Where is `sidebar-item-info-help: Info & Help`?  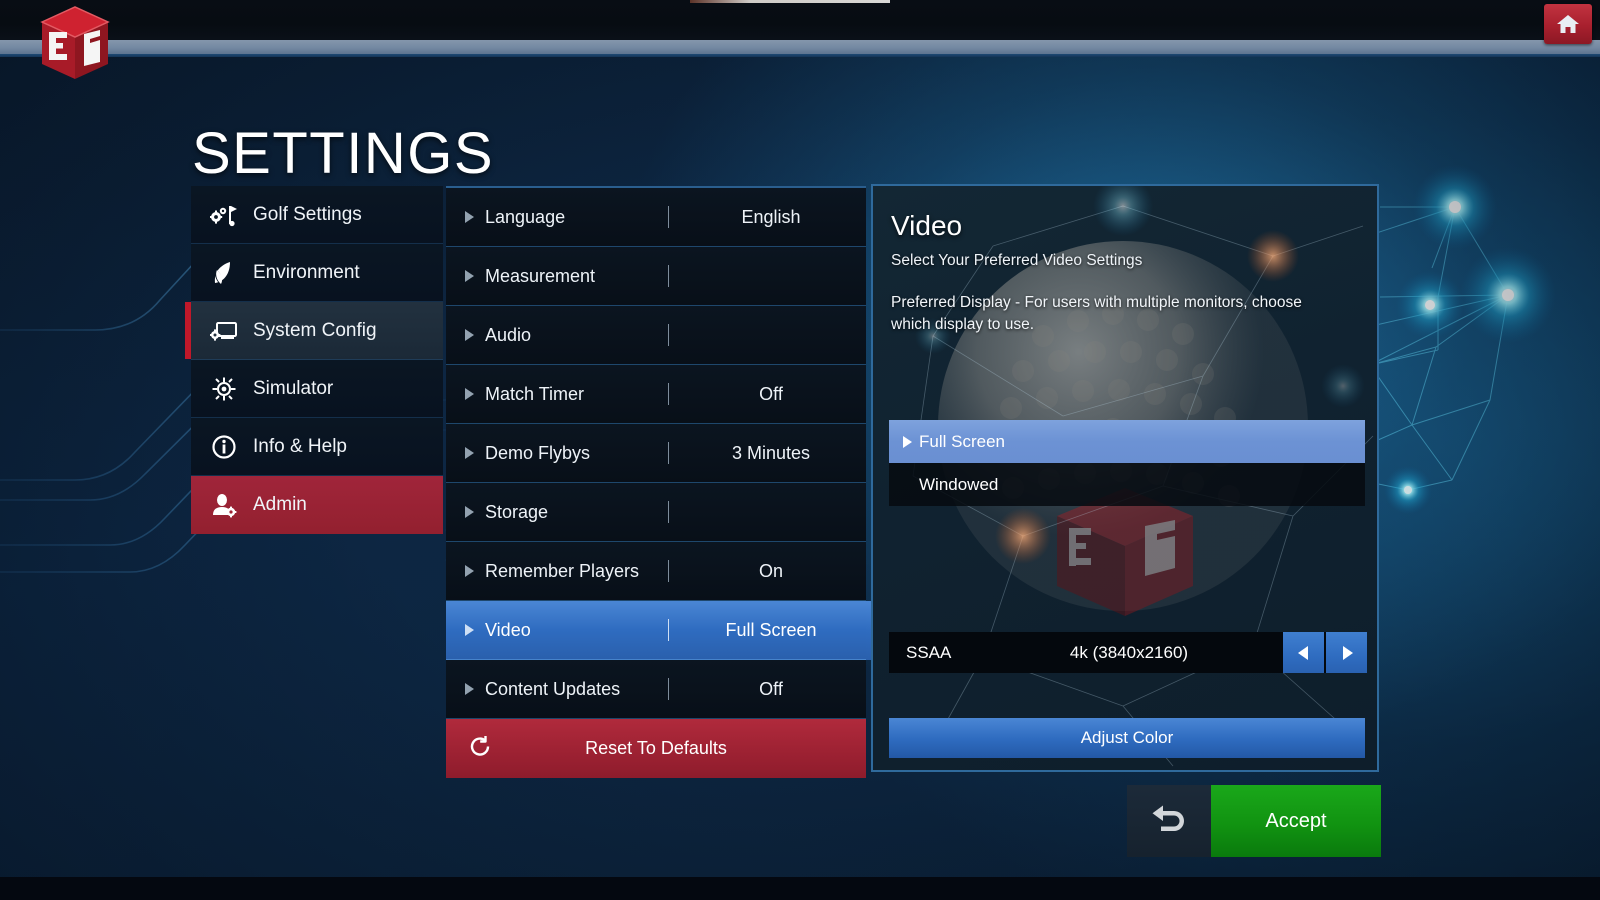
sidebar-item-info-help: Info & Help is located at coordinates (317, 447).